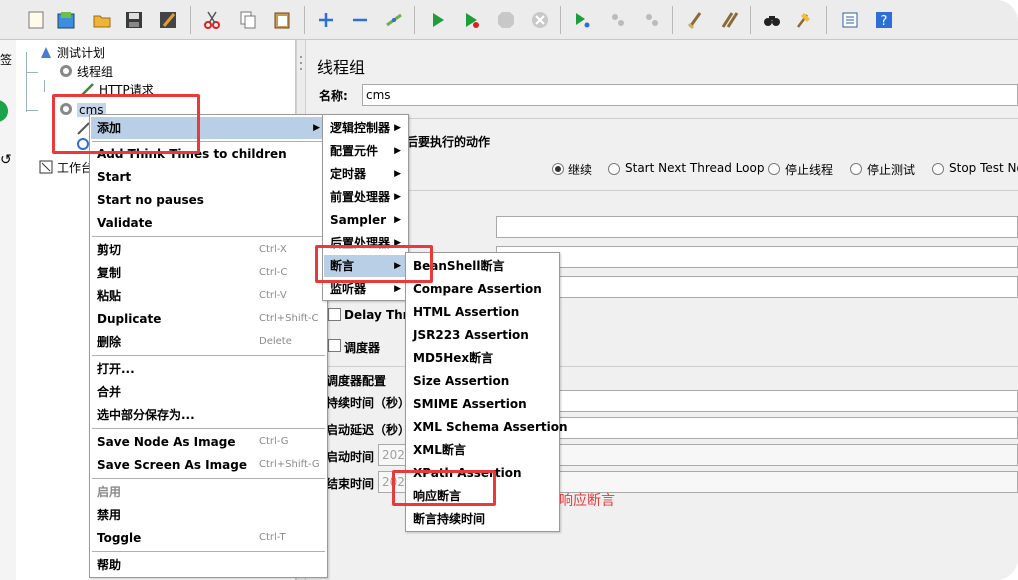 This screenshot has height=580, width=1018. Describe the element at coordinates (365, 243) in the screenshot. I see `submenu-item-post-processor: 后置处理器 ▶` at that location.